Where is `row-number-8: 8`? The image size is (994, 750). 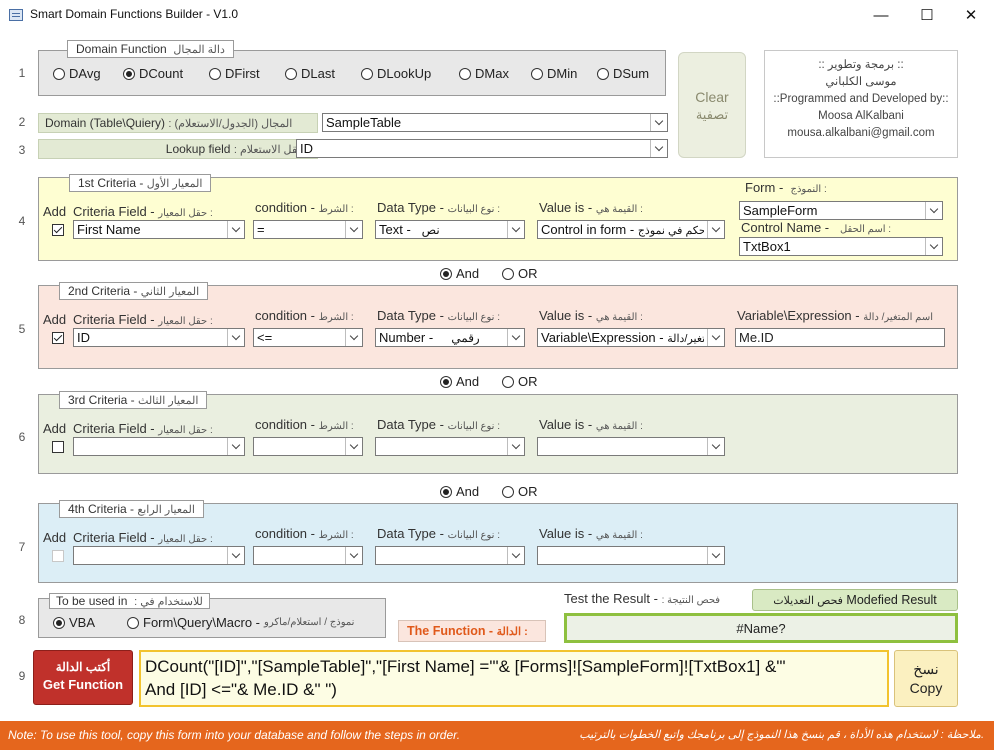
row-number-8: 8 is located at coordinates (22, 620).